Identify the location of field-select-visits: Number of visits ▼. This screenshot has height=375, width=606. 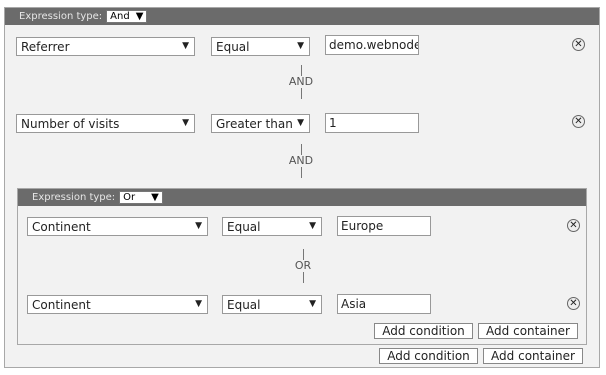
(105, 123).